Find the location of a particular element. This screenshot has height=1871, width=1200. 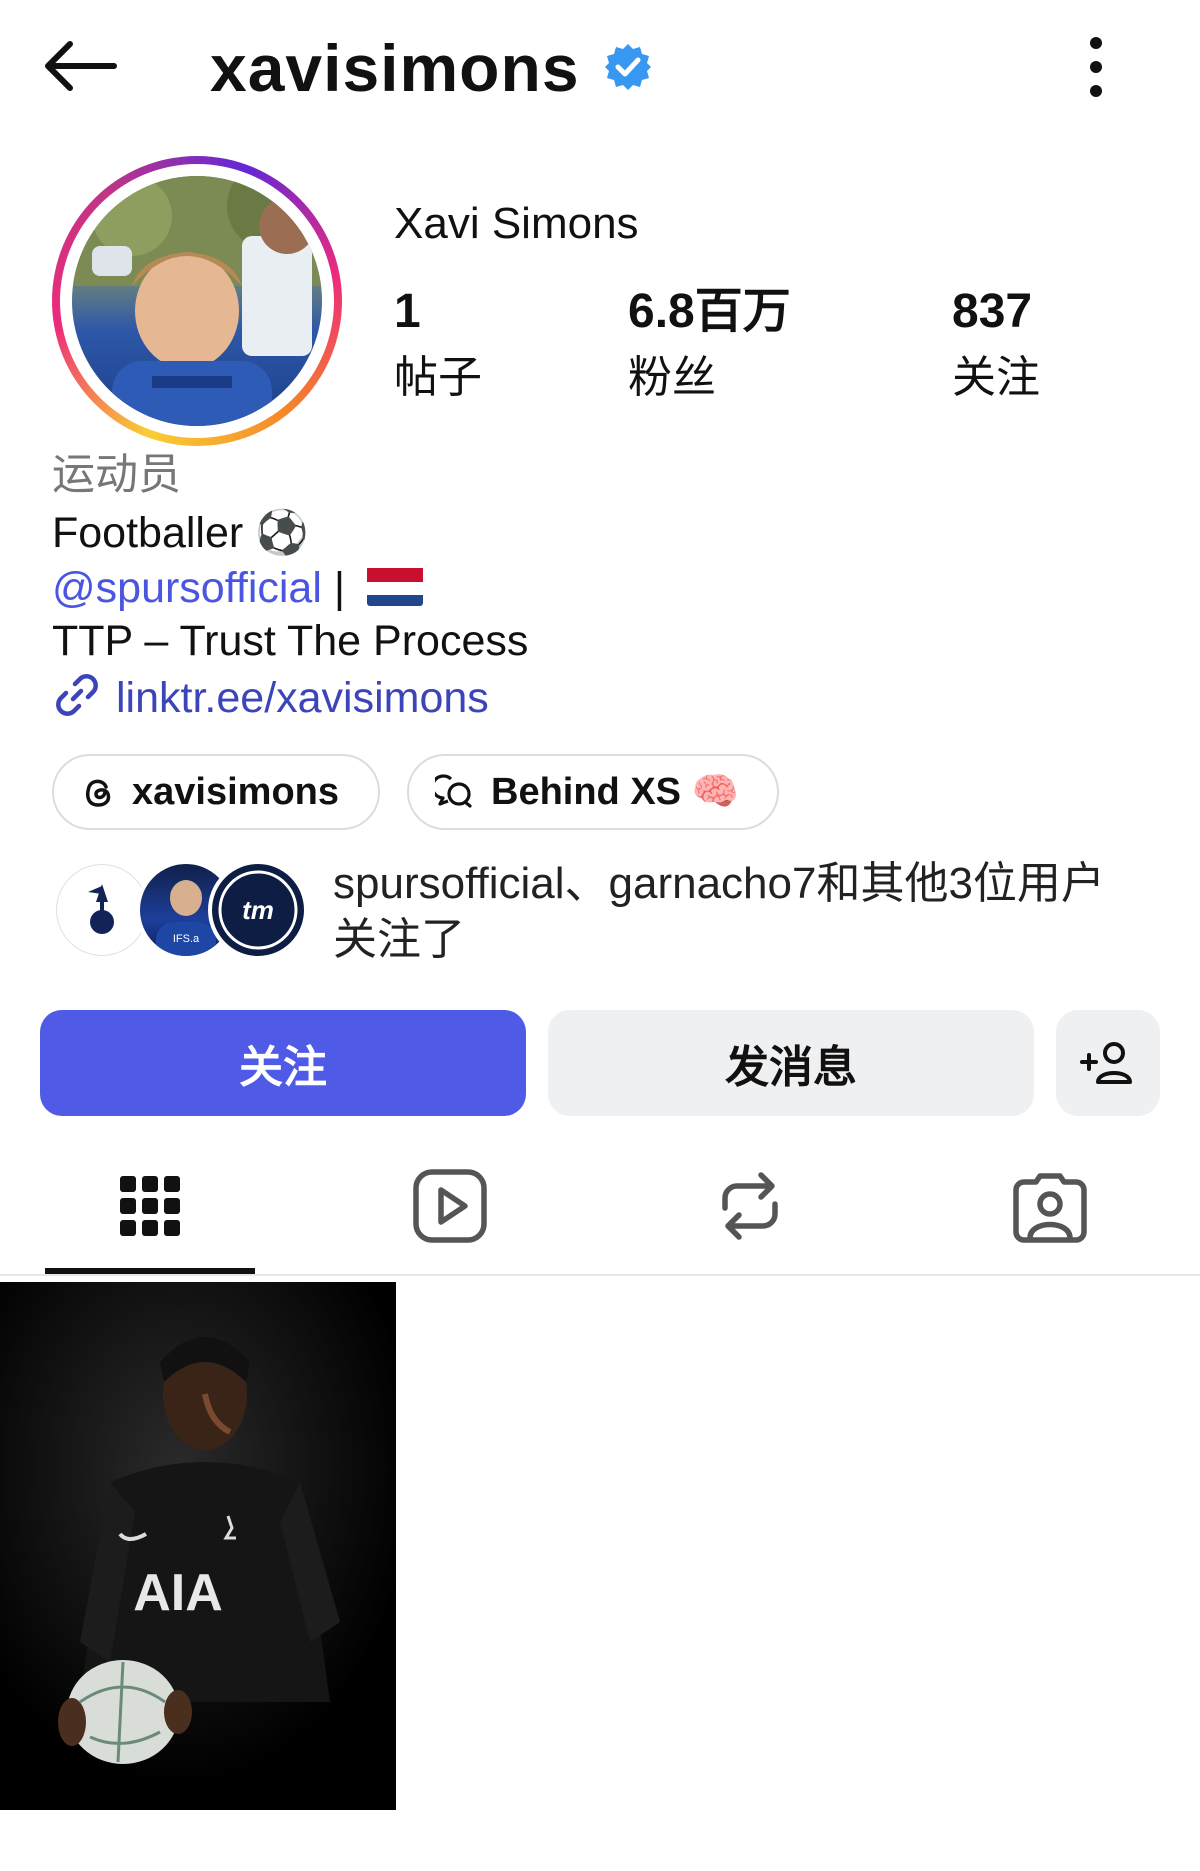

posts-count: 1 is located at coordinates (407, 312).